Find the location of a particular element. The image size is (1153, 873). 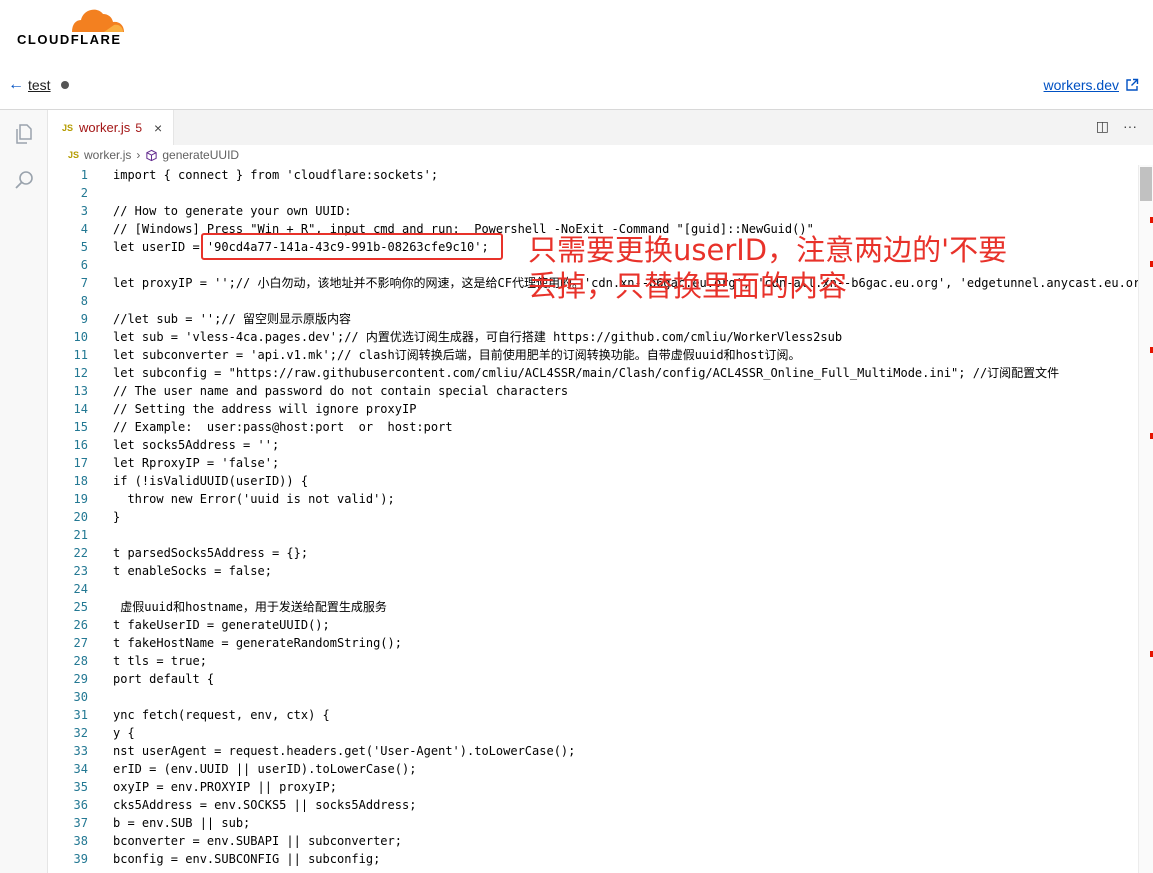

code-text: throw new Error('uuid is not valid'); is located at coordinates (253, 499).